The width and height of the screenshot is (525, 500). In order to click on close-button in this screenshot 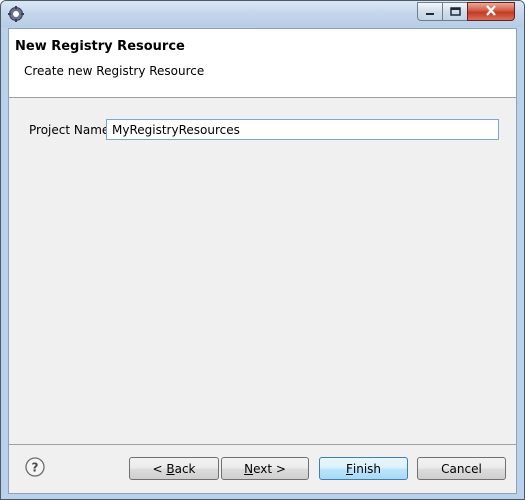, I will do `click(491, 11)`.